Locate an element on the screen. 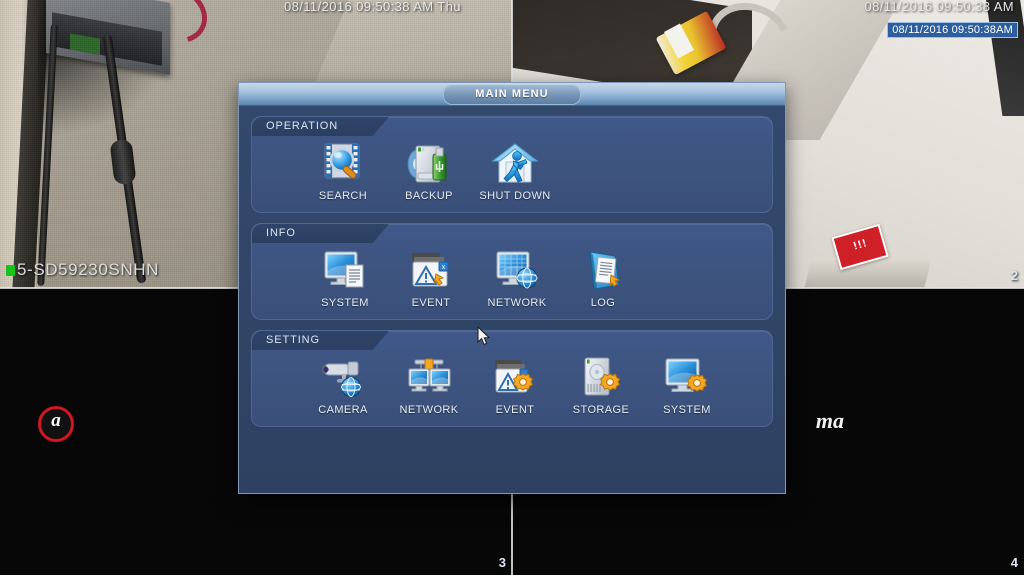 Image resolution: width=1024 pixels, height=575 pixels. group-setting-label: SETTING is located at coordinates (320, 340).